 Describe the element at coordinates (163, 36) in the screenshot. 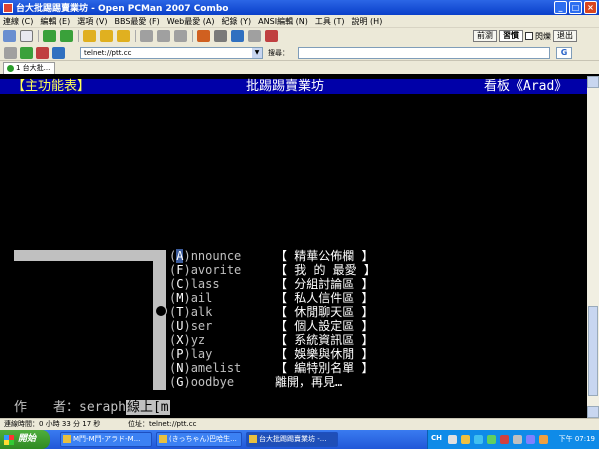

I see `paste-icon` at that location.